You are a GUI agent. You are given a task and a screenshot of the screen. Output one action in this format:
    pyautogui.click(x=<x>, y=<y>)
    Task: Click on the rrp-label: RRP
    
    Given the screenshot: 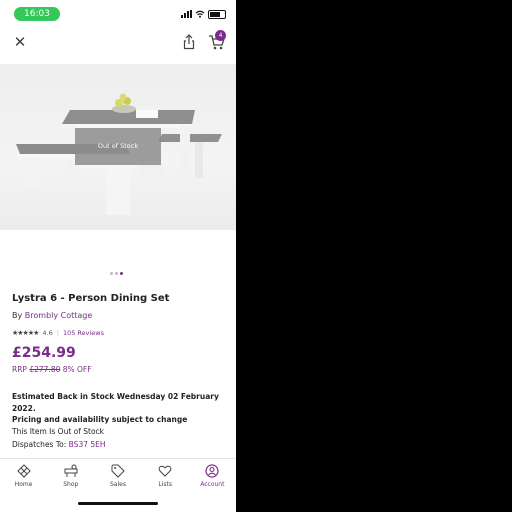 What is the action you would take?
    pyautogui.click(x=19, y=369)
    